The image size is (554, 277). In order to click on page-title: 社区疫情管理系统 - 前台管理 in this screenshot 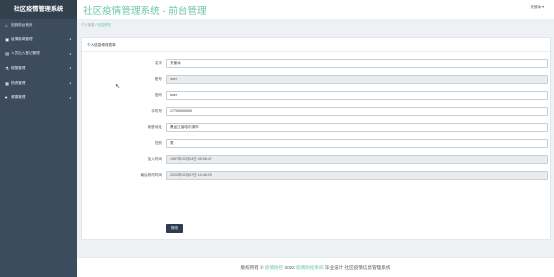, I will do `click(145, 11)`.